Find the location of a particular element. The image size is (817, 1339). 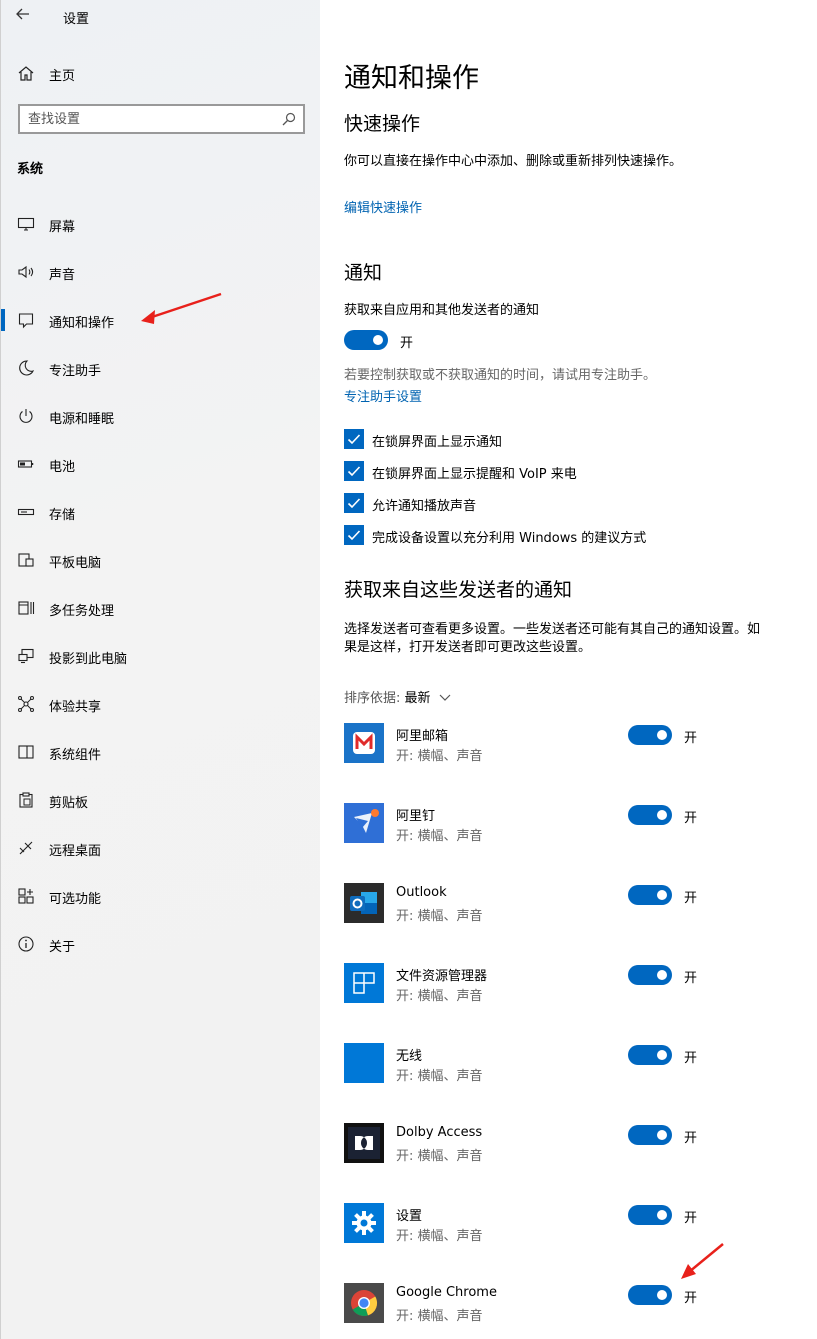

quick-actions-desc: 你可以直接在操作中心中添加、删除或重新排列快速操作。 is located at coordinates (513, 161).